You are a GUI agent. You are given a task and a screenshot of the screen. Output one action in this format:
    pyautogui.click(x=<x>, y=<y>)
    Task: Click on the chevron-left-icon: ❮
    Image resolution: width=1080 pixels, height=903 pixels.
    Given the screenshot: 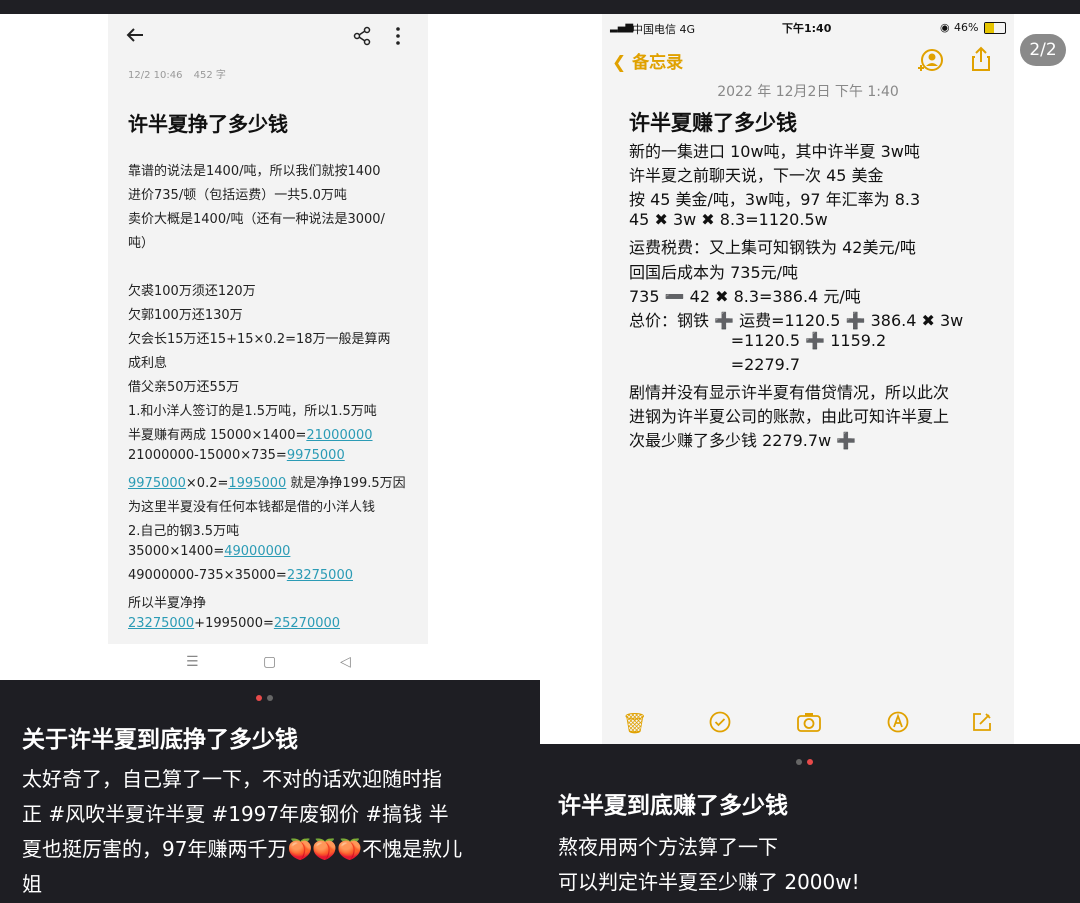 What is the action you would take?
    pyautogui.click(x=619, y=63)
    